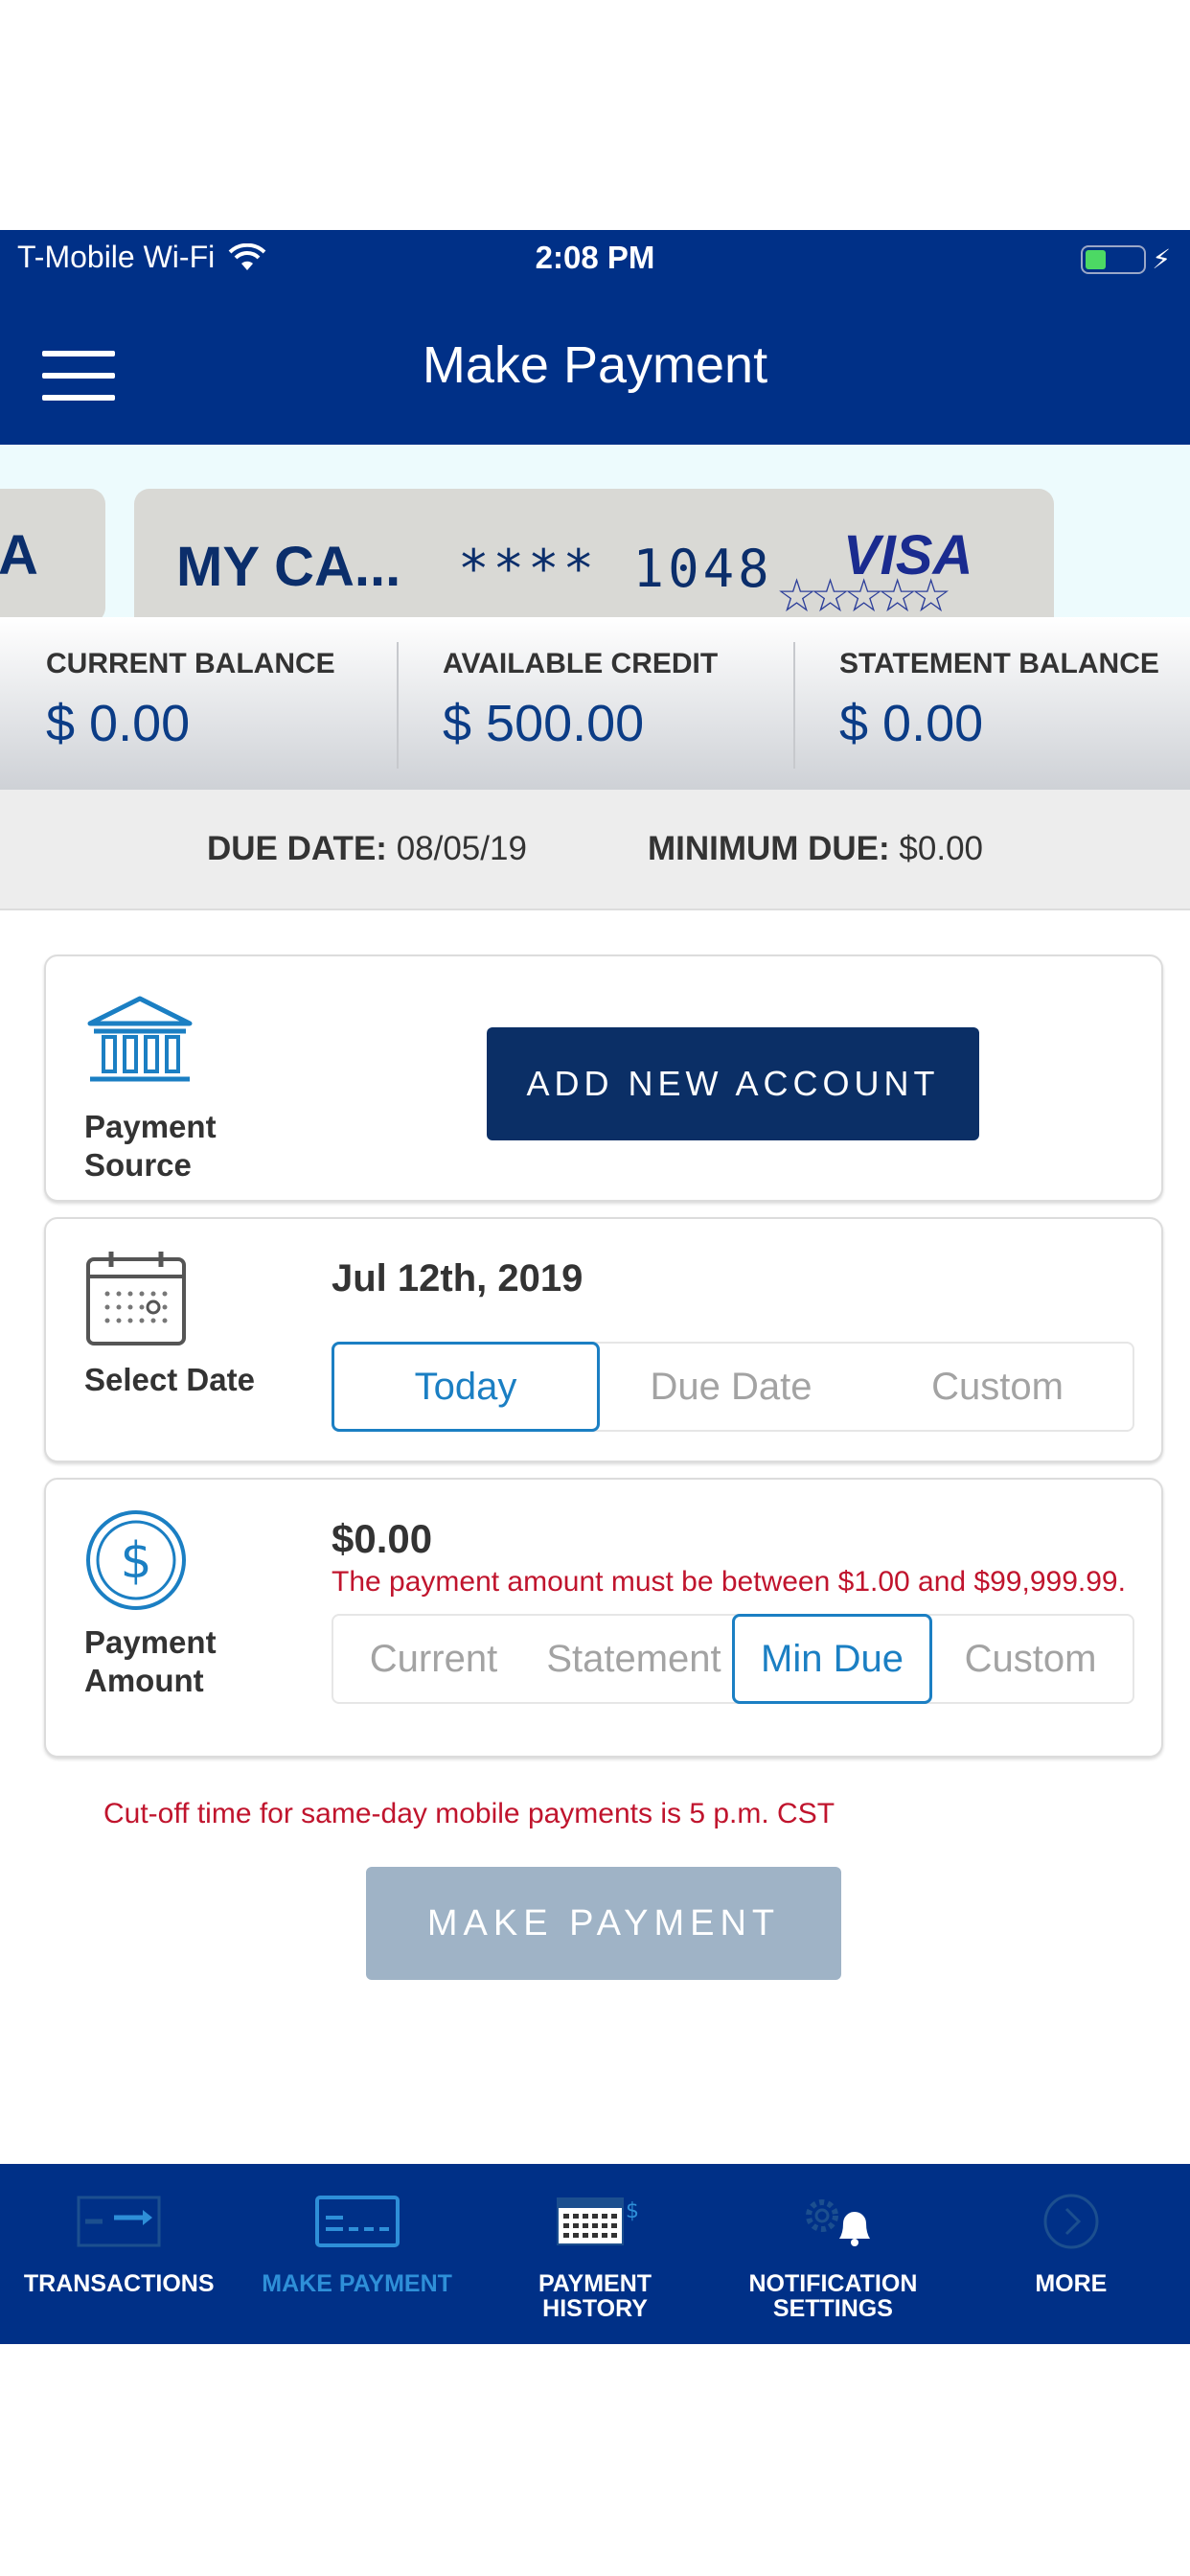 The image size is (1190, 2576). Describe the element at coordinates (144, 1680) in the screenshot. I see `label-line: Amount` at that location.